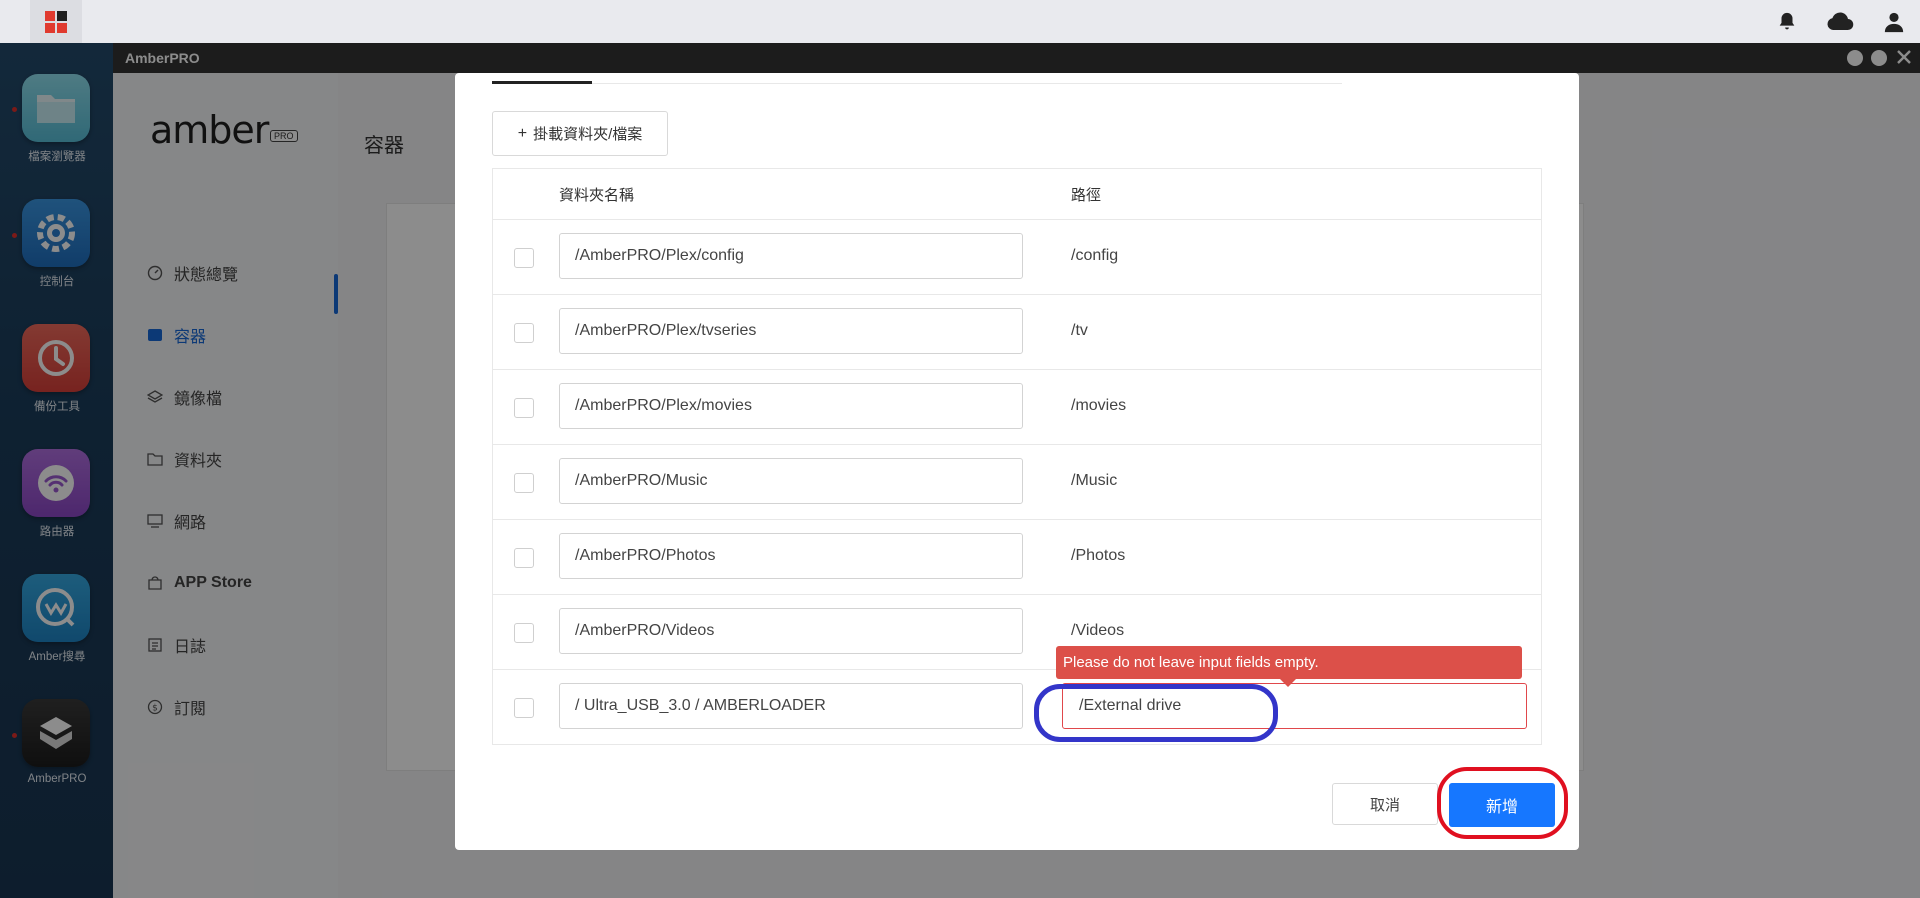 The image size is (1920, 898). Describe the element at coordinates (791, 556) in the screenshot. I see `folder-input: /AmberPRO/Photos` at that location.